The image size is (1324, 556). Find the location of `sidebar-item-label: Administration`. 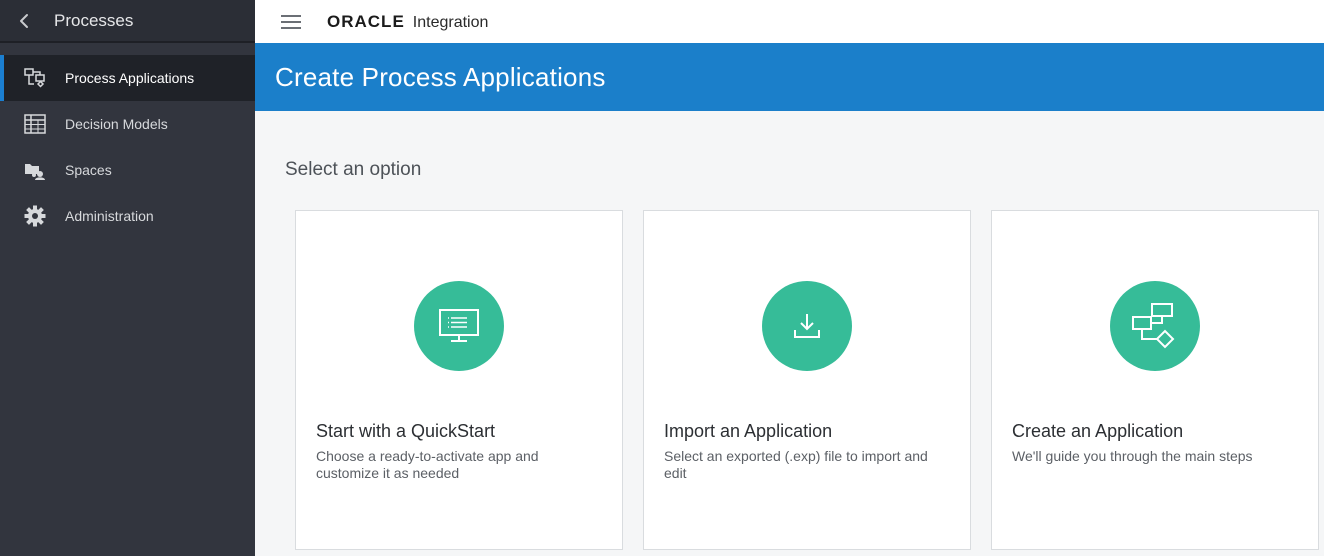

sidebar-item-label: Administration is located at coordinates (109, 216).